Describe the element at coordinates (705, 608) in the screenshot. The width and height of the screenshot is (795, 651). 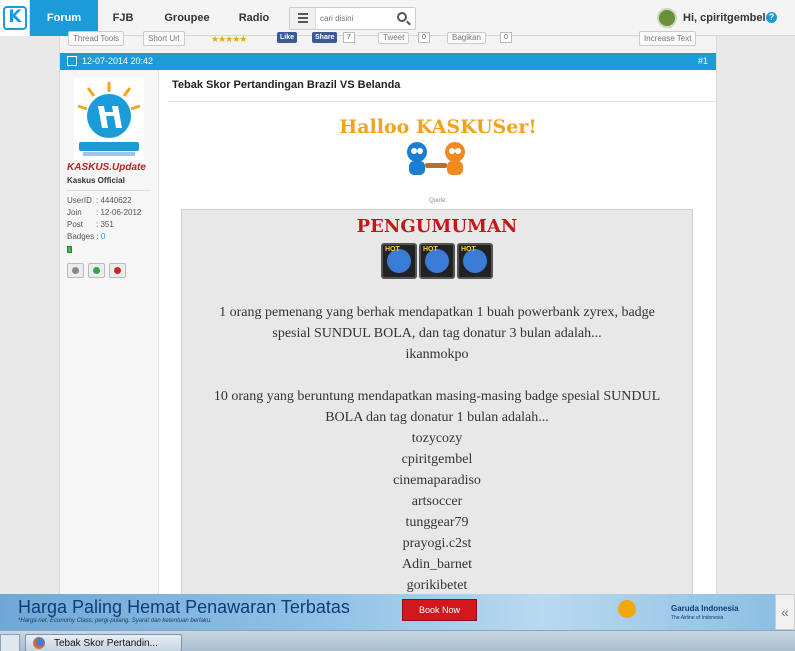
I see `ad-brand-name: Garuda Indonesia` at that location.